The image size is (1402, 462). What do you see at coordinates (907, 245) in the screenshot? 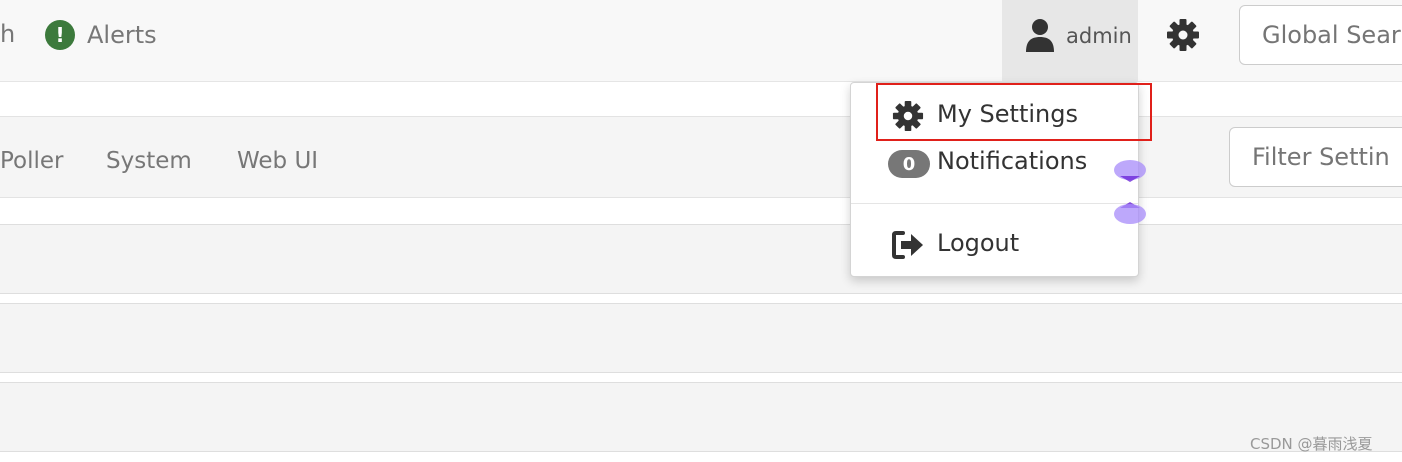
I see `logout-icon` at bounding box center [907, 245].